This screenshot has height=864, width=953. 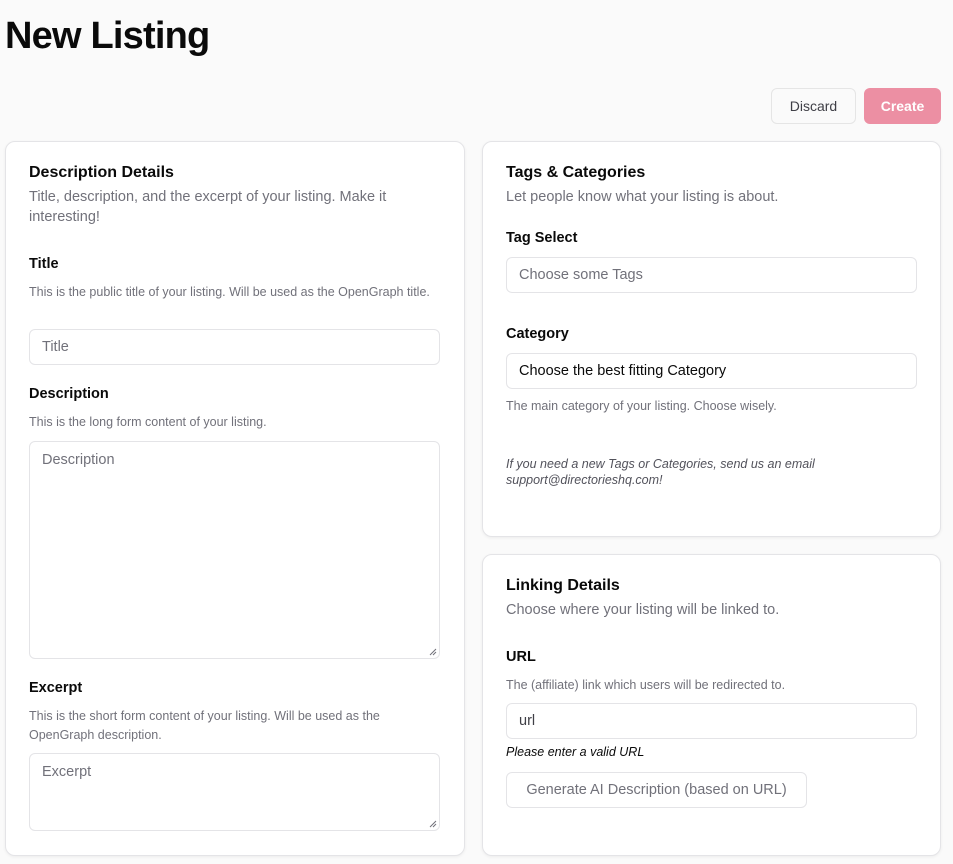 What do you see at coordinates (656, 790) in the screenshot?
I see `generate-ai-description-button: Generate AI Description (based on URL)` at bounding box center [656, 790].